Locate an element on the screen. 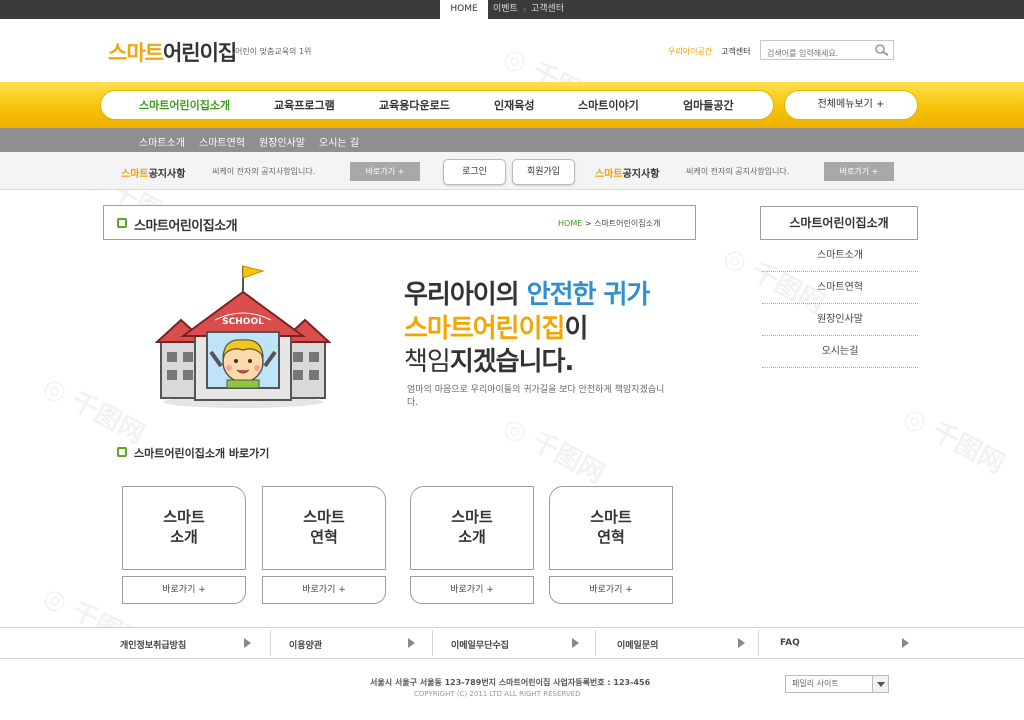  shortcut-card-intro-2: 스마트 소개 is located at coordinates (472, 528).